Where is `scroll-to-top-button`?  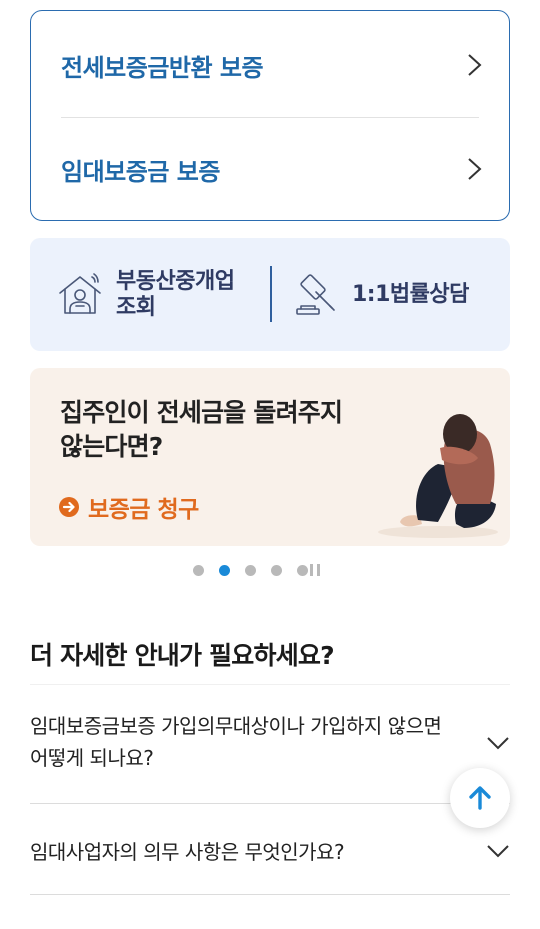
scroll-to-top-button is located at coordinates (480, 798).